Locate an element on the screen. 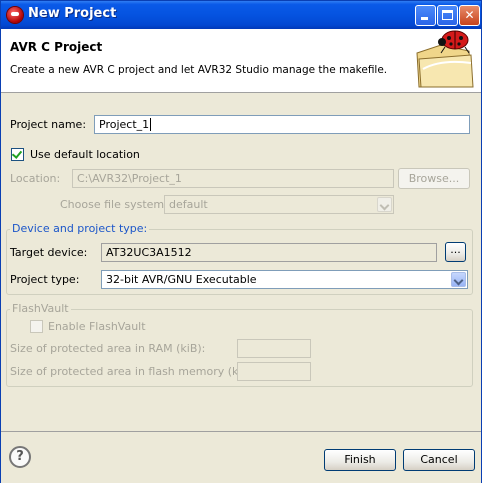 The image size is (482, 483). file-system-label: Choose file system: is located at coordinates (114, 204).